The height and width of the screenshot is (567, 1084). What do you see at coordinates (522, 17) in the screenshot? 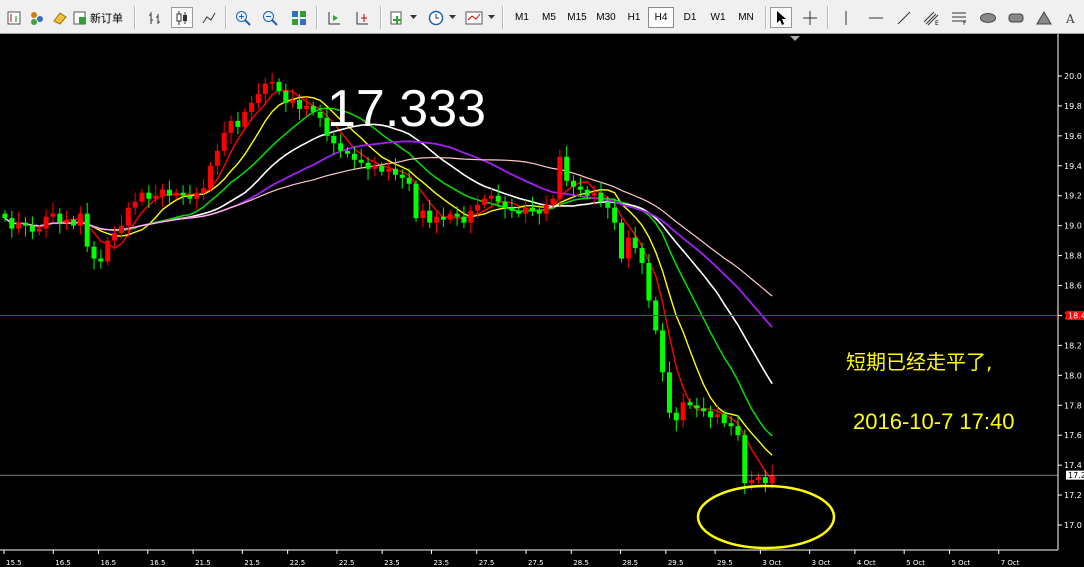
I see `timeframe-m1: M1` at bounding box center [522, 17].